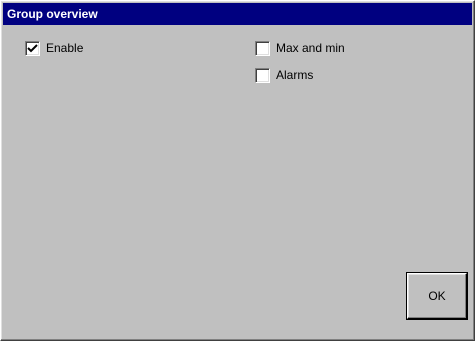  Describe the element at coordinates (237, 14) in the screenshot. I see `dialog-title: Group overview` at that location.